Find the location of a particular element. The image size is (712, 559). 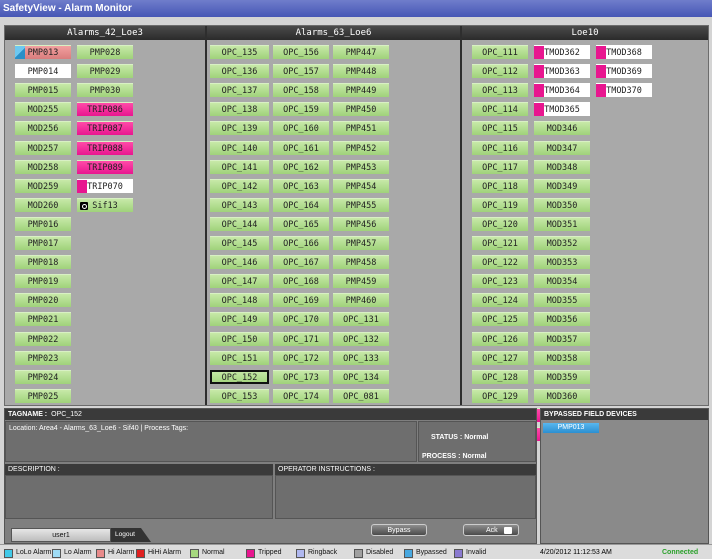

alarm-tag: MOD347 is located at coordinates (562, 147).